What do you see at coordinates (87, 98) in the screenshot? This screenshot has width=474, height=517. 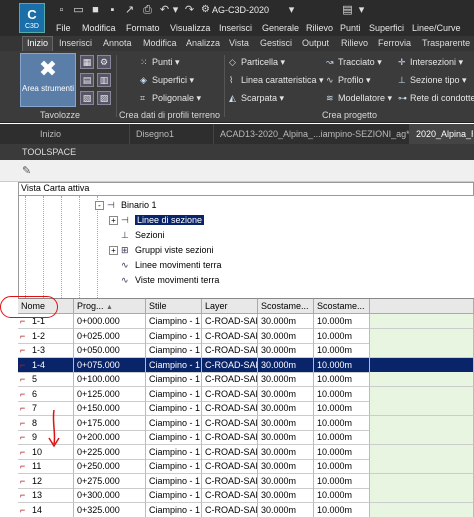 I see `tool-palette-icon: ▧` at bounding box center [87, 98].